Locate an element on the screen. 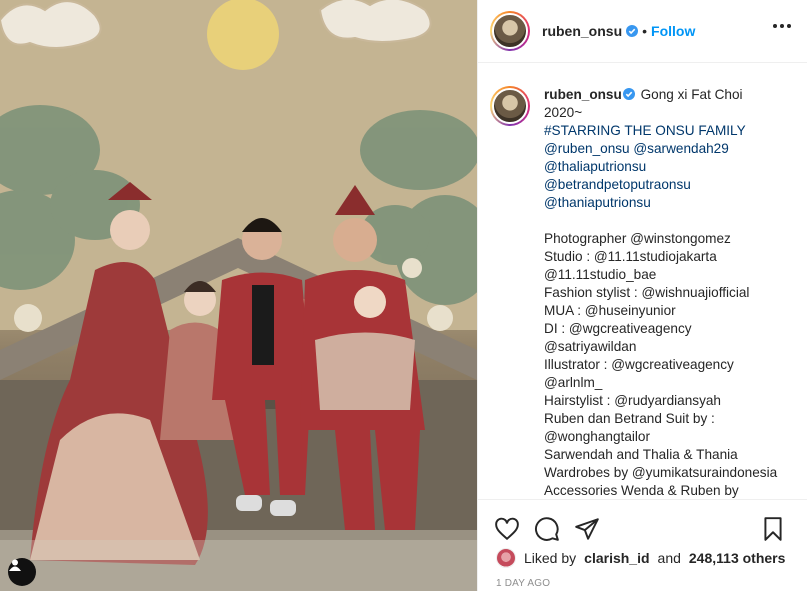 This screenshot has height=591, width=807. caption-line: @thaliaputrionsu is located at coordinates (670, 167).